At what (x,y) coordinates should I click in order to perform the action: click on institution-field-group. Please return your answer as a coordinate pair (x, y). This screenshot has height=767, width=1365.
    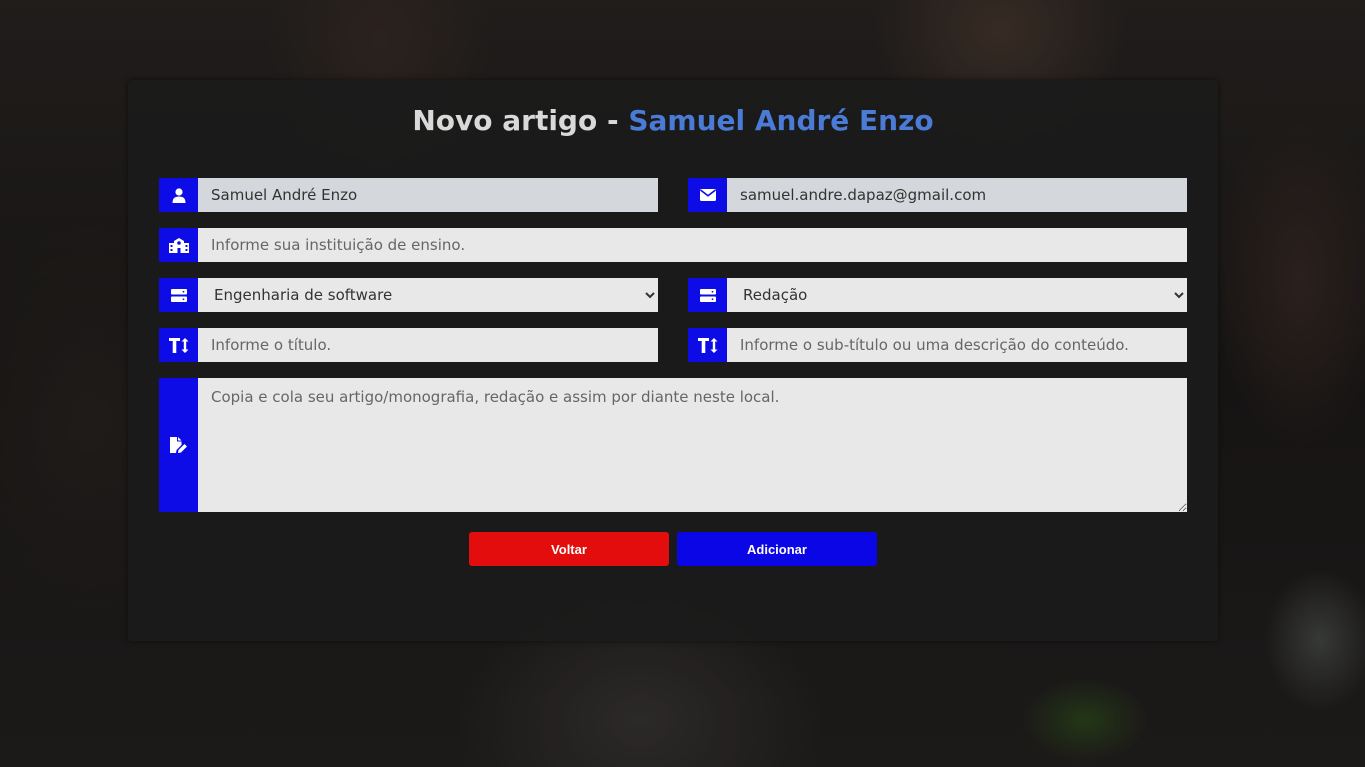
    Looking at the image, I should click on (673, 245).